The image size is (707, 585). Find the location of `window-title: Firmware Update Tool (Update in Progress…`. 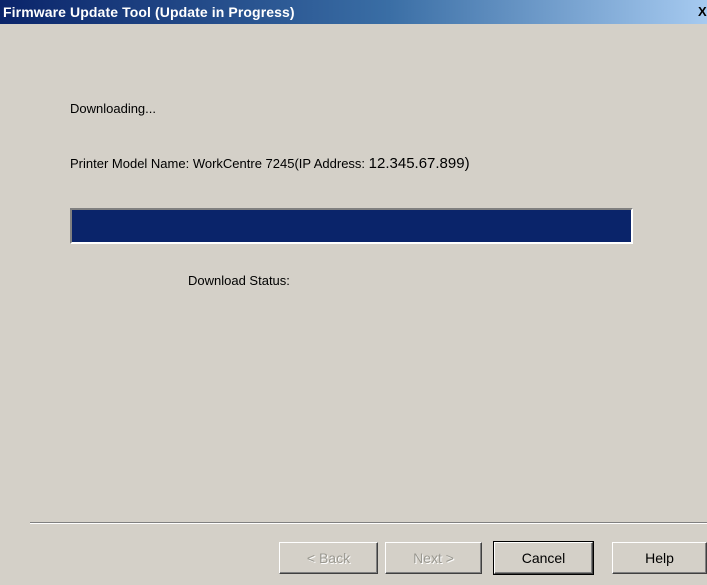

window-title: Firmware Update Tool (Update in Progress… is located at coordinates (149, 12).